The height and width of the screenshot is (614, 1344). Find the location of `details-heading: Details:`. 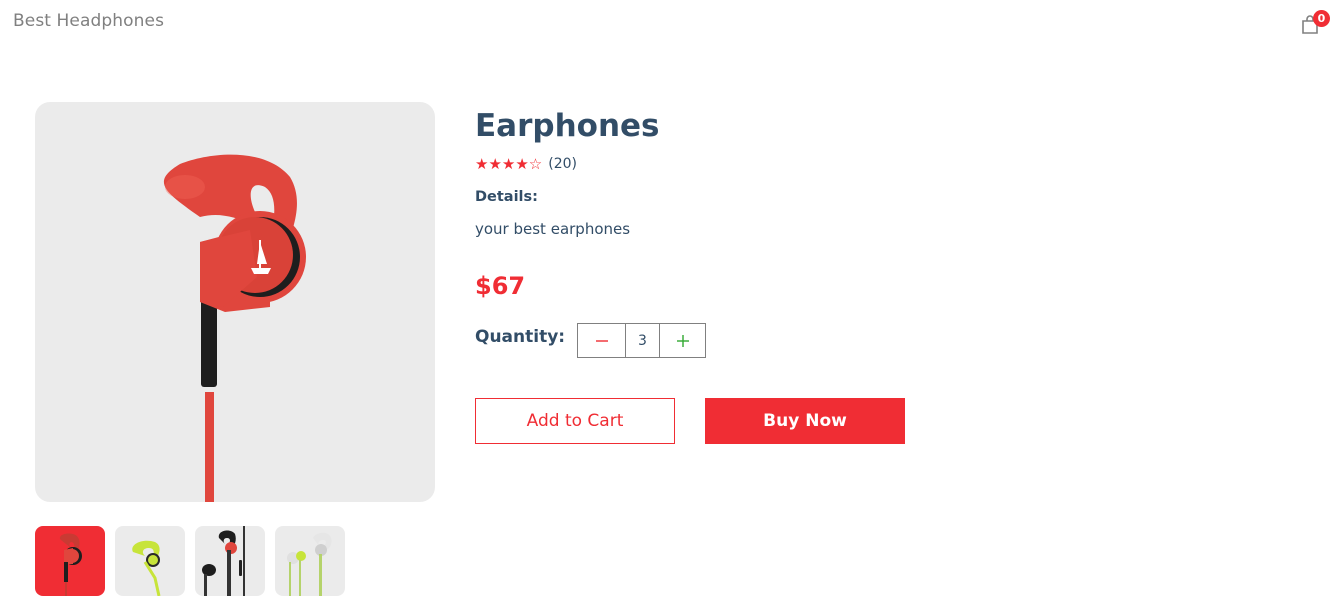

details-heading: Details: is located at coordinates (506, 197).